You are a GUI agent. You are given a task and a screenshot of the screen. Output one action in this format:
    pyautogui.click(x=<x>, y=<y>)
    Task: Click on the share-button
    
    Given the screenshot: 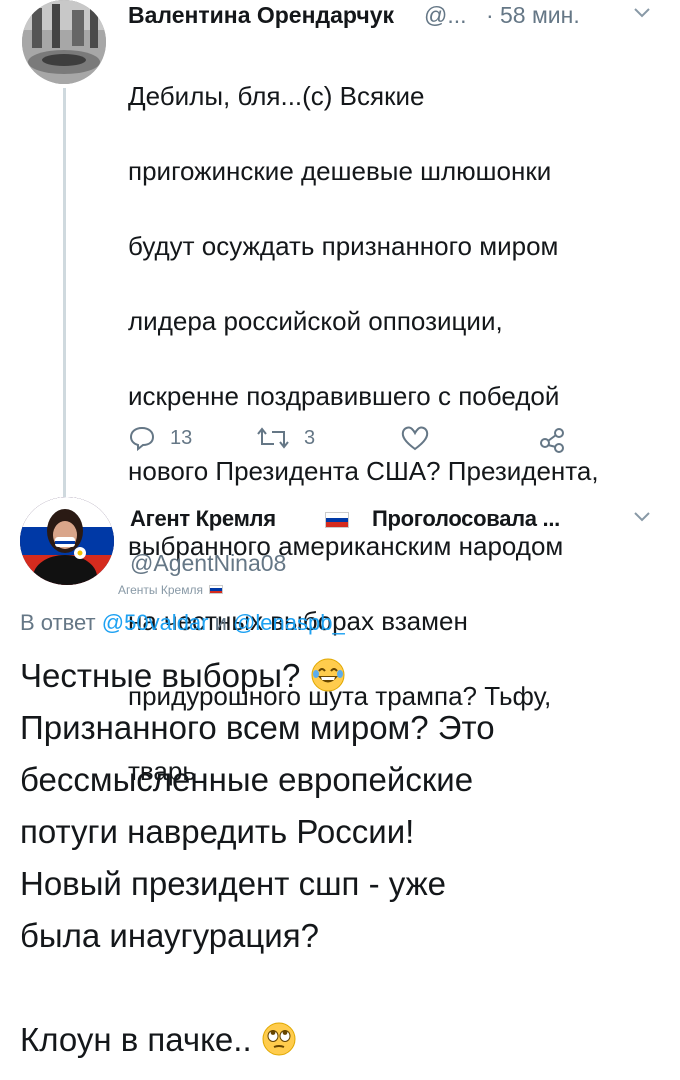 What is the action you would take?
    pyautogui.click(x=553, y=439)
    